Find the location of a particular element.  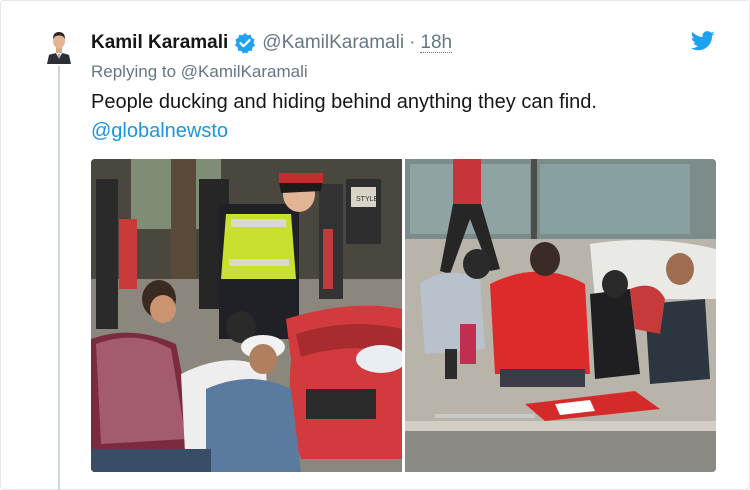

verified-badge-icon is located at coordinates (245, 43).